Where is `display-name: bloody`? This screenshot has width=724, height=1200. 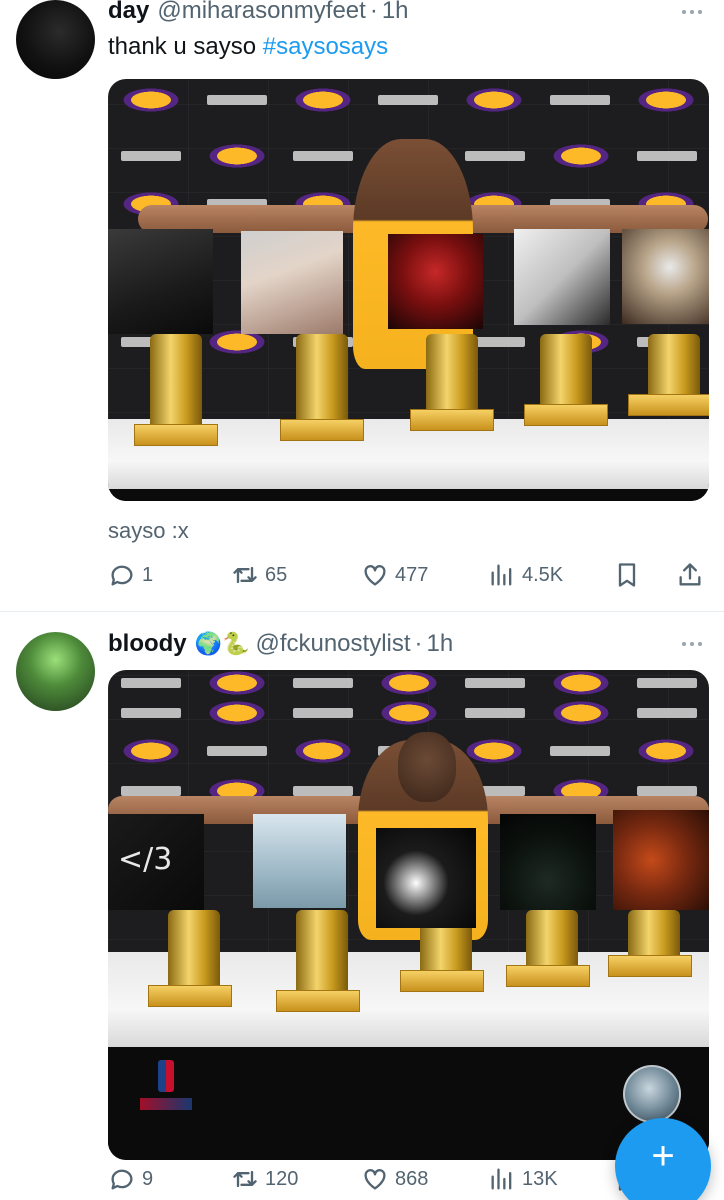
display-name: bloody is located at coordinates (147, 644).